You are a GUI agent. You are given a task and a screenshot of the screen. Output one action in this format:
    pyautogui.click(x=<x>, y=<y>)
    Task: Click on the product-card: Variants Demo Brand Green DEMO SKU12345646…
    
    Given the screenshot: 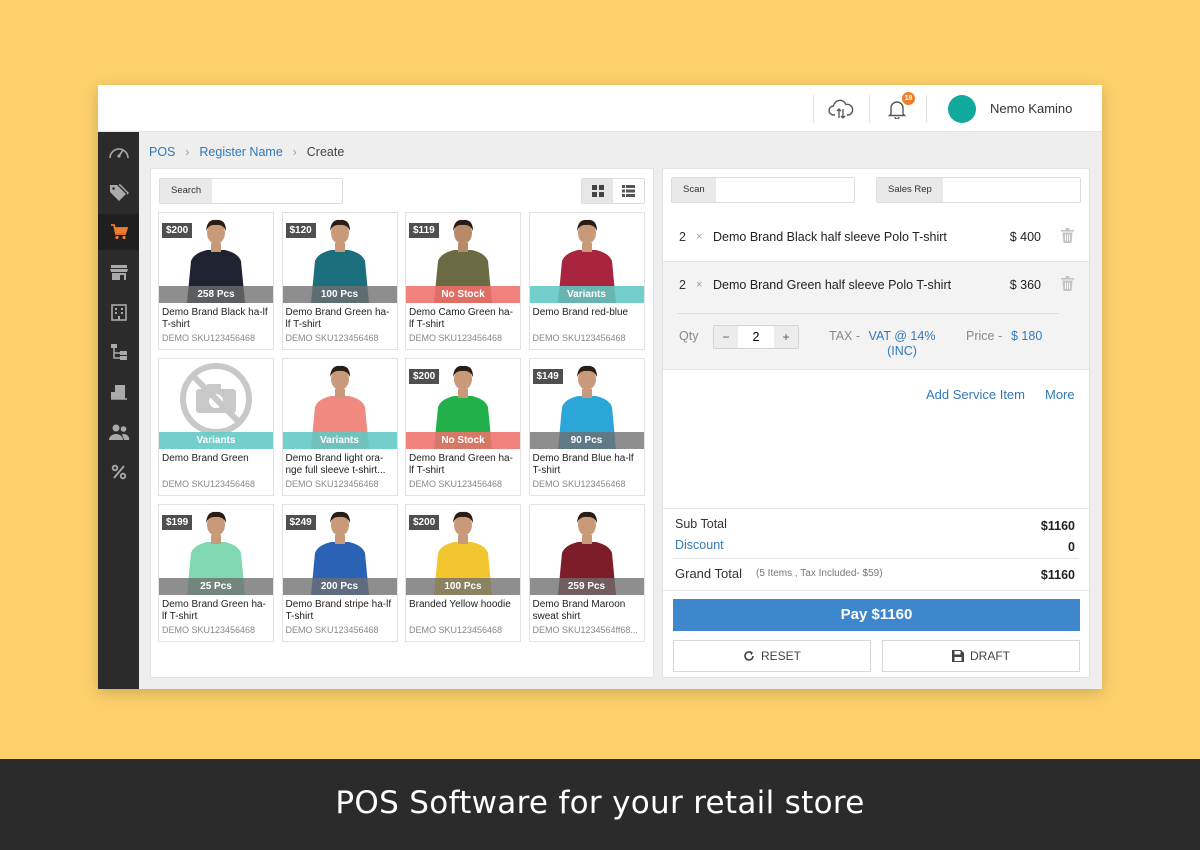 What is the action you would take?
    pyautogui.click(x=216, y=427)
    